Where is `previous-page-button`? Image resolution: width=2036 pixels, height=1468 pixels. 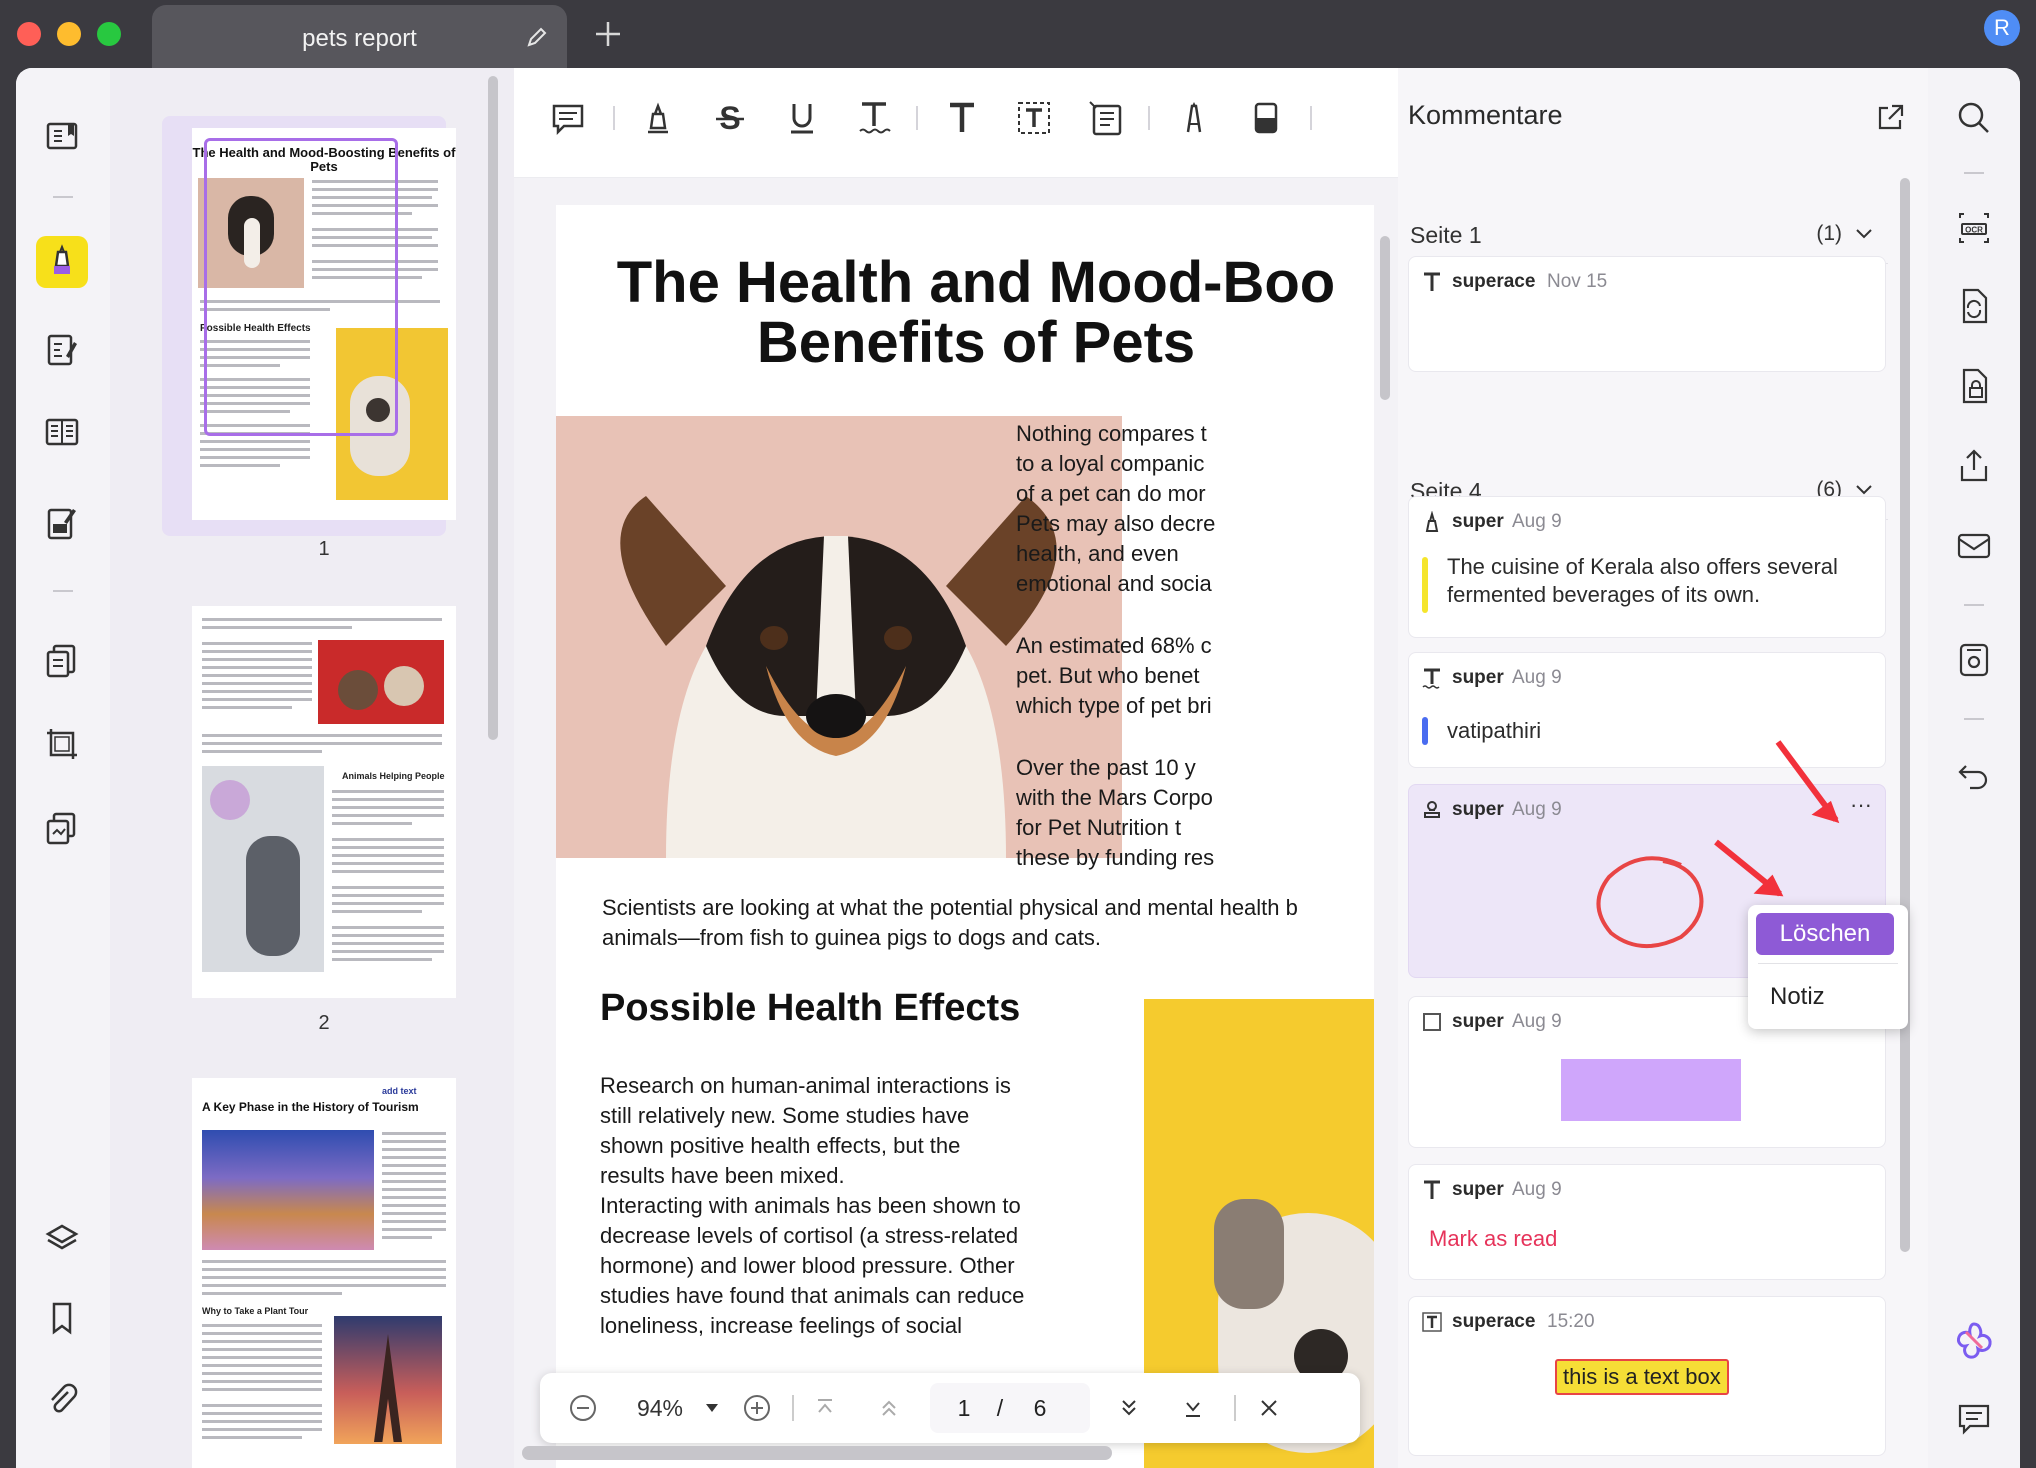
previous-page-button is located at coordinates (889, 1408).